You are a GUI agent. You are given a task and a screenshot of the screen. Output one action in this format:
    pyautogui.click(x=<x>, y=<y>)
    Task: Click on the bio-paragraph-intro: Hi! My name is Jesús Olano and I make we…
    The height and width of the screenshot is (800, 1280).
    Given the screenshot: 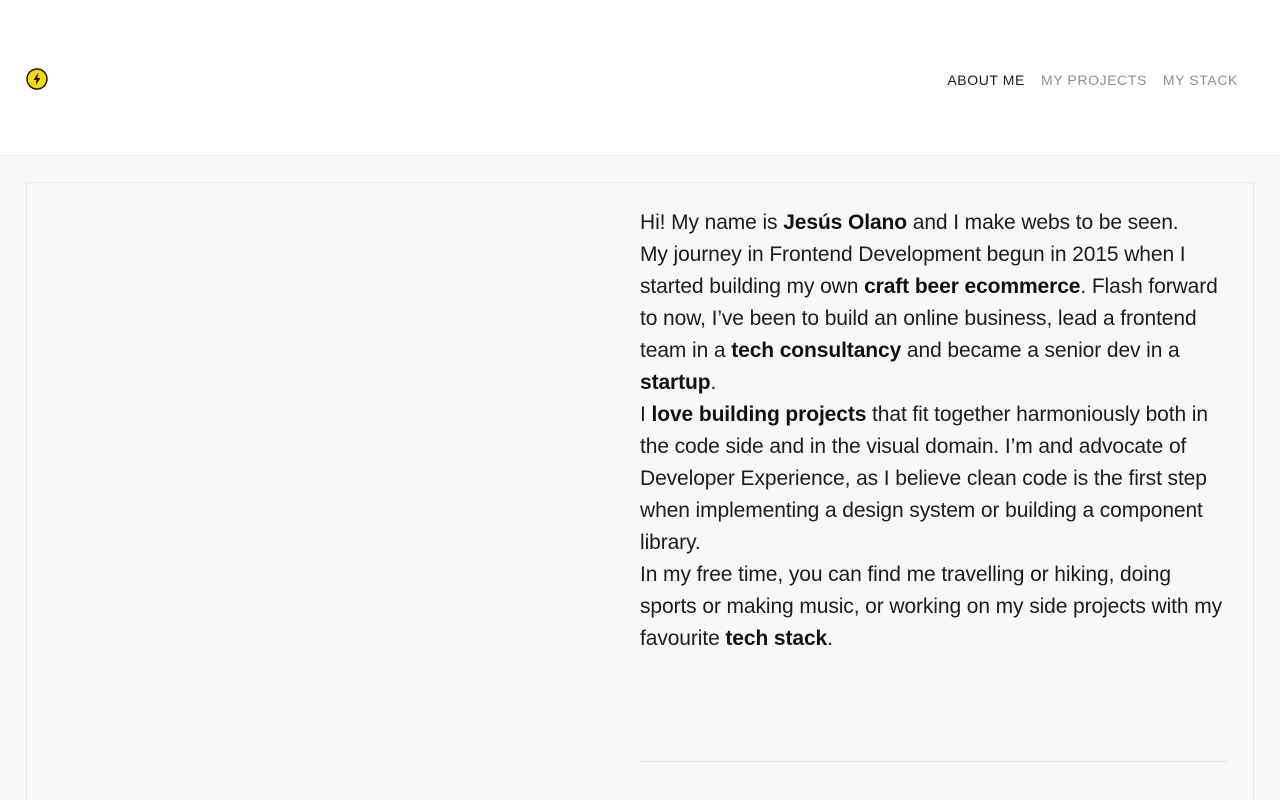 What is the action you would take?
    pyautogui.click(x=934, y=223)
    